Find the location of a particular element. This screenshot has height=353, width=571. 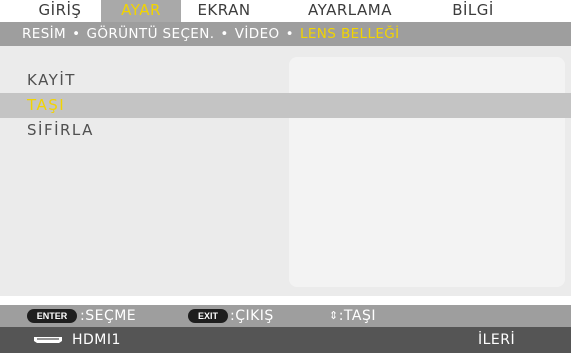

up-down-arrows-icon: ⇕ is located at coordinates (334, 315).